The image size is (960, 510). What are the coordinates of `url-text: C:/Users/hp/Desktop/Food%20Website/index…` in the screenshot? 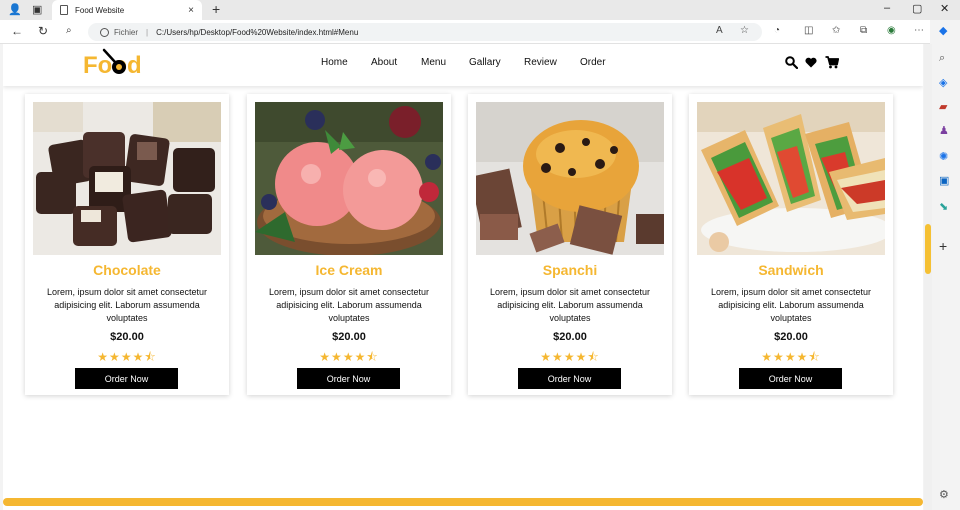 It's located at (257, 32).